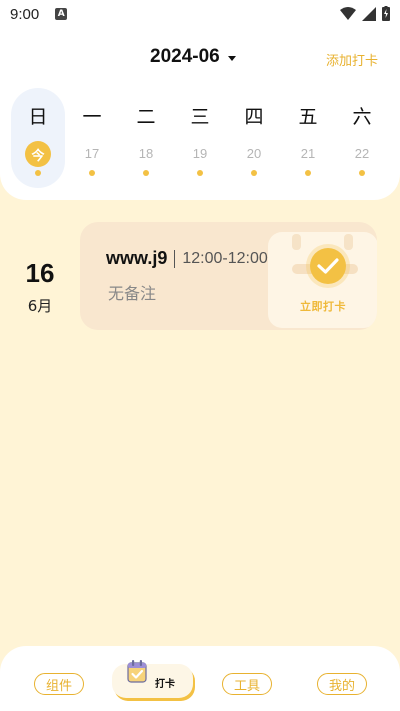 Image resolution: width=400 pixels, height=711 pixels. What do you see at coordinates (137, 258) in the screenshot?
I see `task-title: www.j9` at bounding box center [137, 258].